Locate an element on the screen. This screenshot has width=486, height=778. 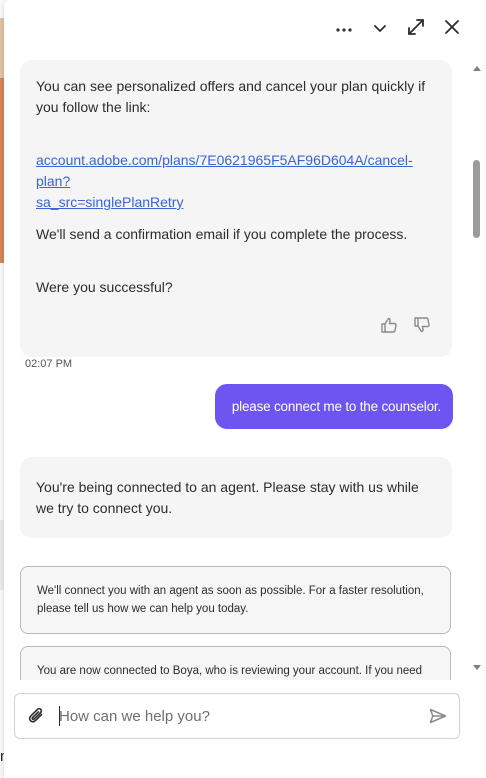
message-composer is located at coordinates (237, 716).